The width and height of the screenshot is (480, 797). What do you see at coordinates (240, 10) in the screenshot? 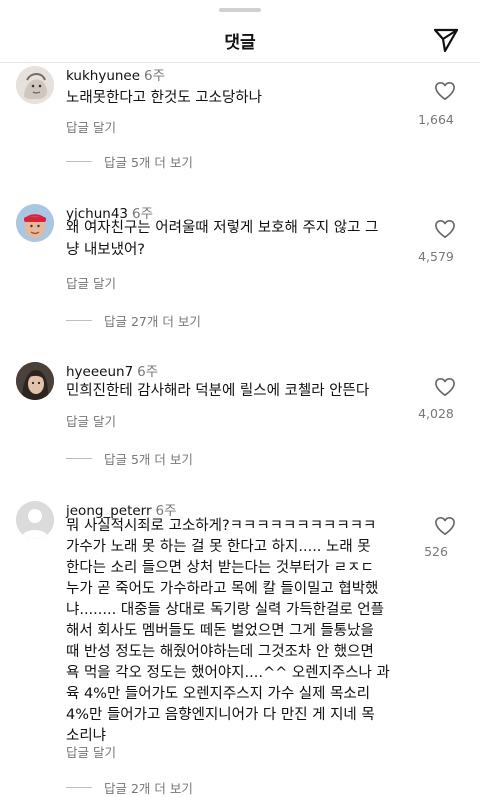
I see `sheet-grab-handle` at bounding box center [240, 10].